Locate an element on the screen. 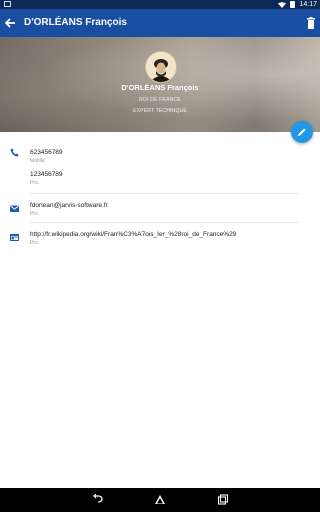  edit-button is located at coordinates (302, 132).